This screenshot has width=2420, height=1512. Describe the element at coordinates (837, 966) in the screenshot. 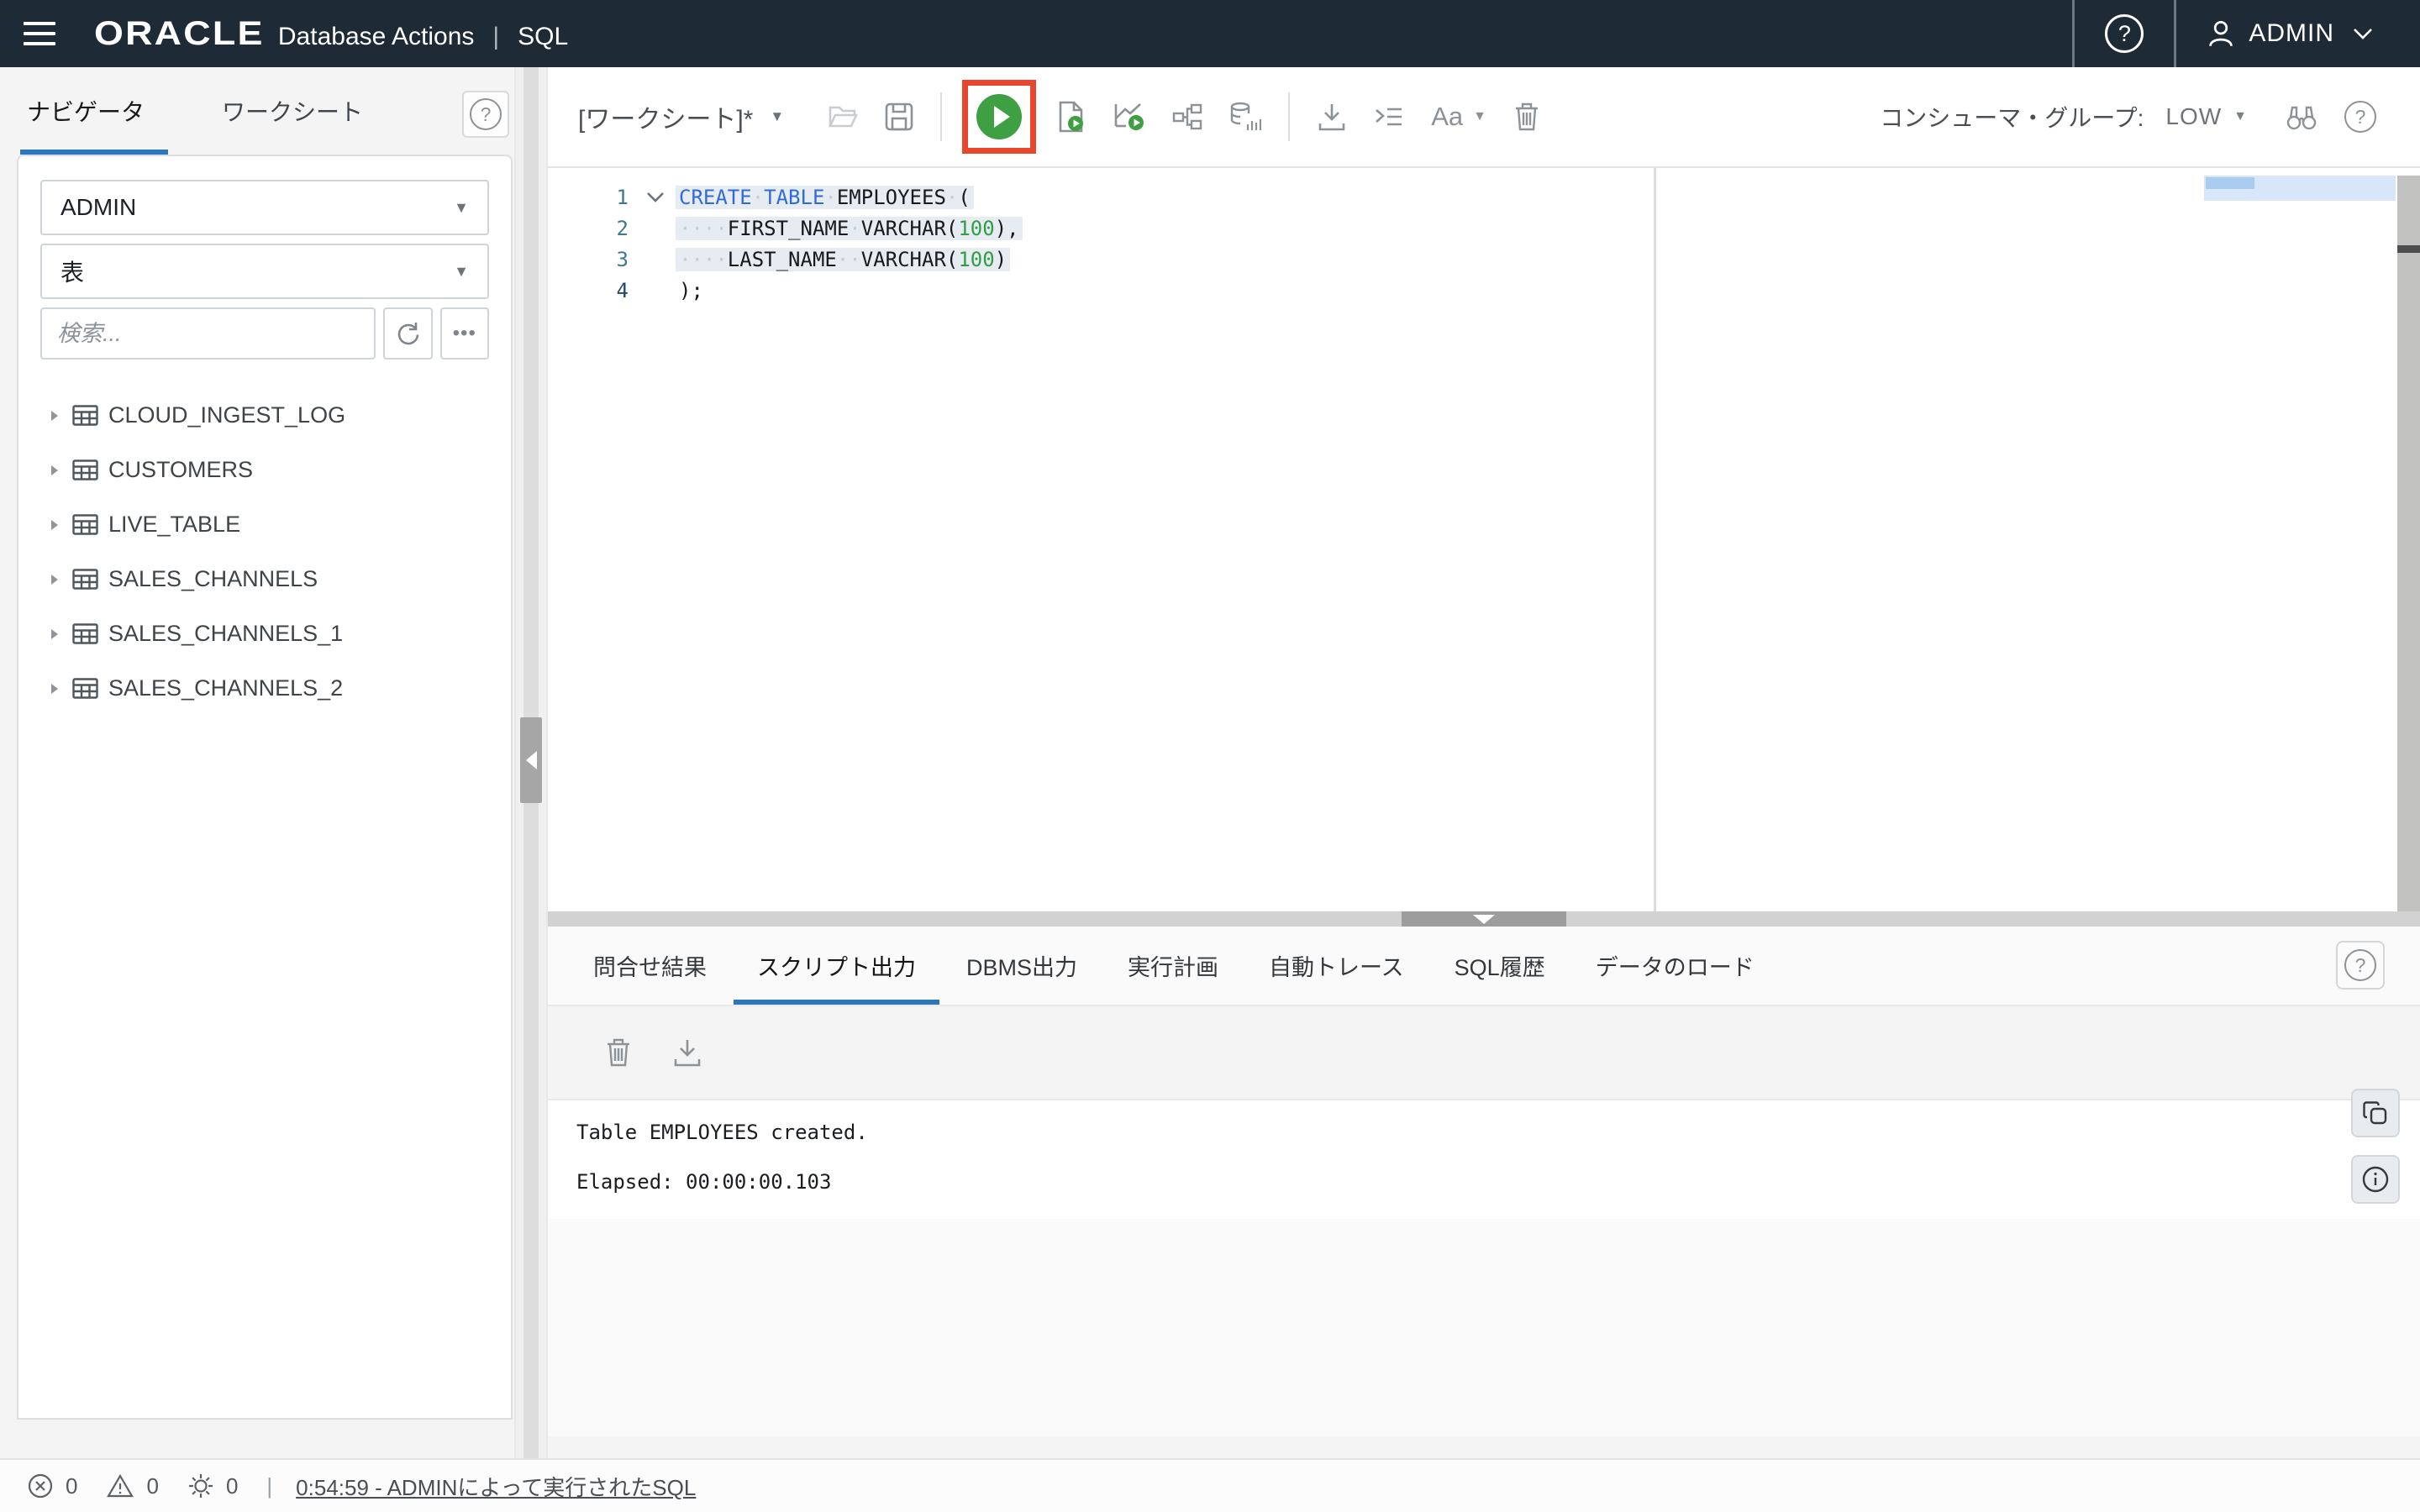

I see `tab-script-output: スクリプト出力` at that location.